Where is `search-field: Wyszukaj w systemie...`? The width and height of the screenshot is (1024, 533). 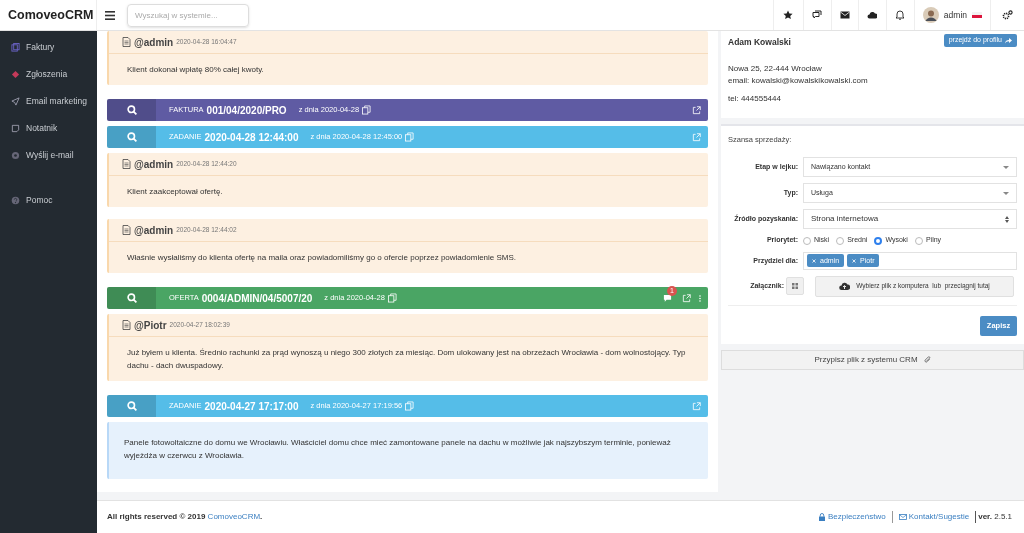
search-field: Wyszukaj w systemie... is located at coordinates (188, 15).